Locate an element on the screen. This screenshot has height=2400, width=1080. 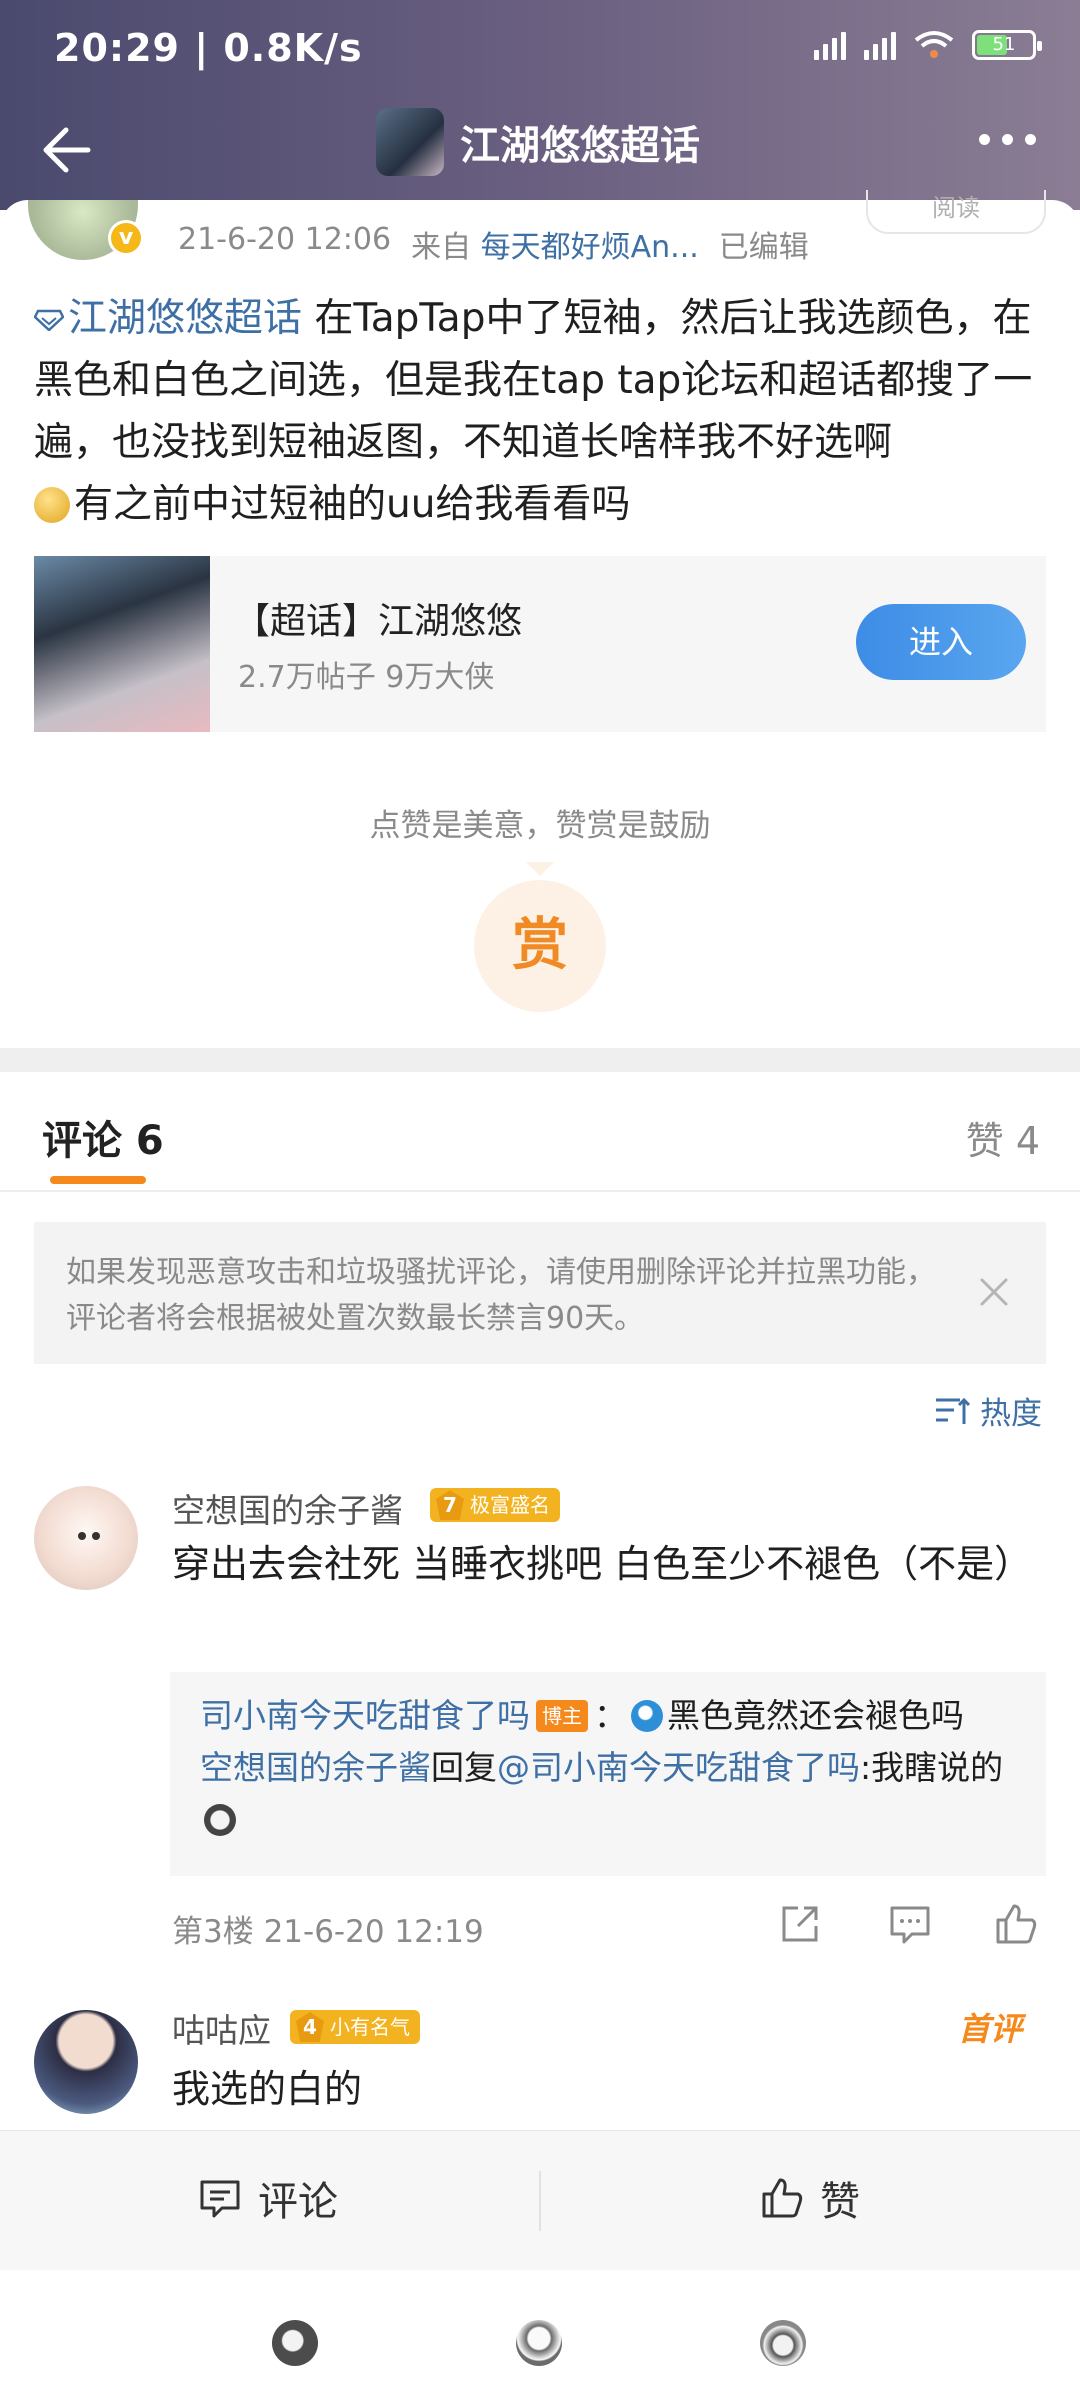
post-date: 21-6-20 12:06 is located at coordinates (285, 239).